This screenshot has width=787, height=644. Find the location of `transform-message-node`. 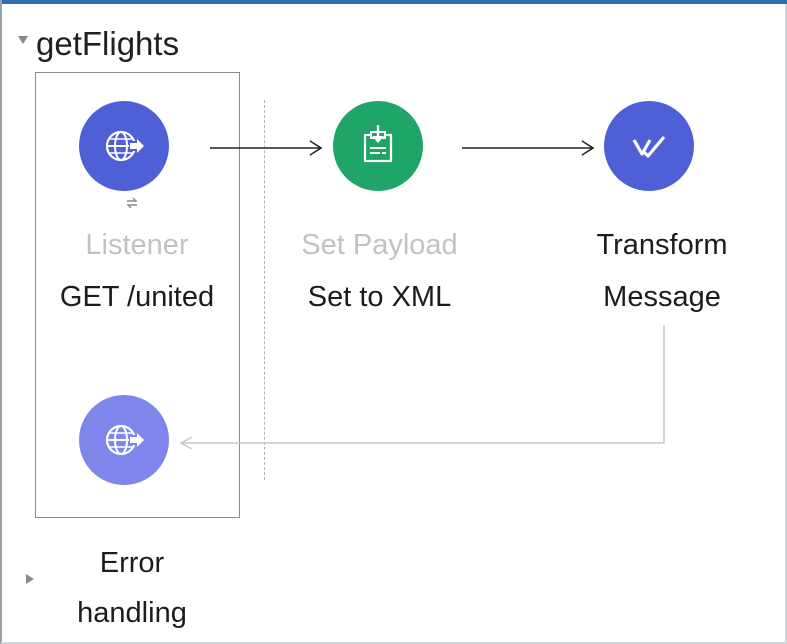

transform-message-node is located at coordinates (649, 146).